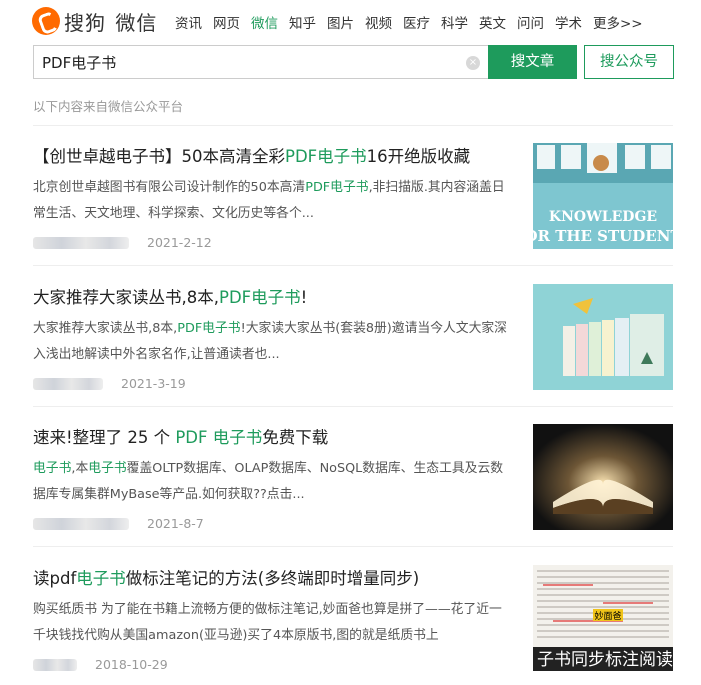  I want to click on nav-medical: 医疗, so click(416, 22).